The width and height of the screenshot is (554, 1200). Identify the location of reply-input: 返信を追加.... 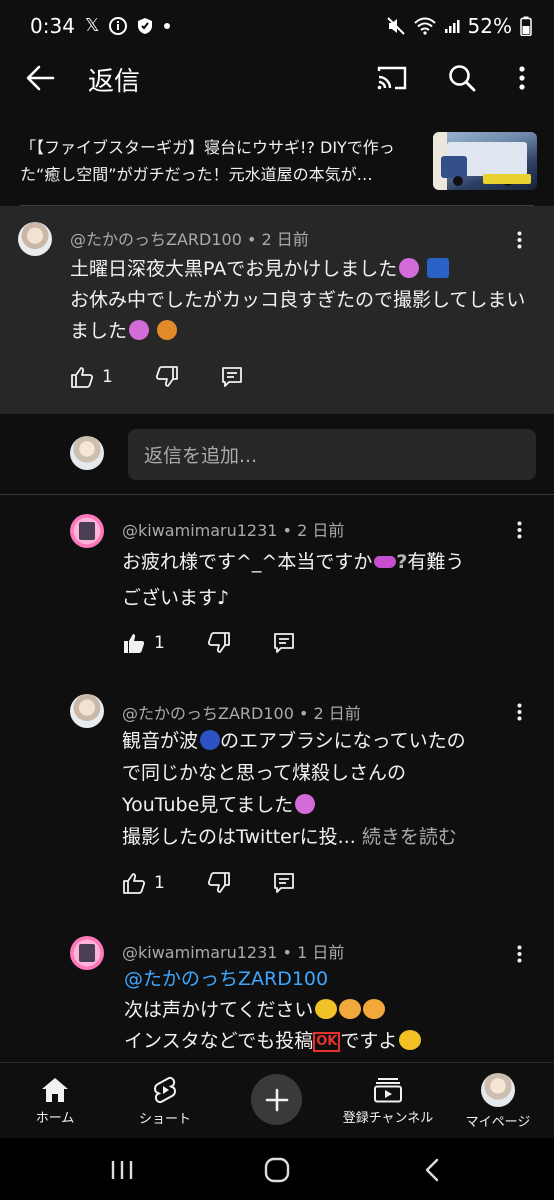
(332, 454).